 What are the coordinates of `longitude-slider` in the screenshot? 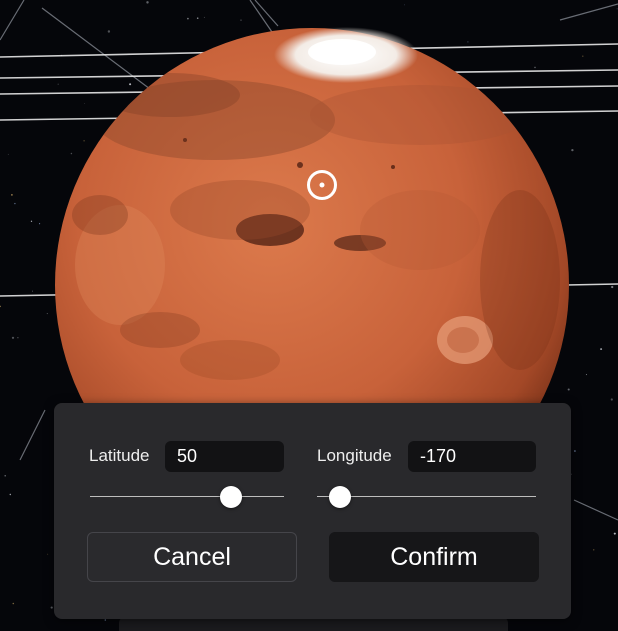 It's located at (426, 497).